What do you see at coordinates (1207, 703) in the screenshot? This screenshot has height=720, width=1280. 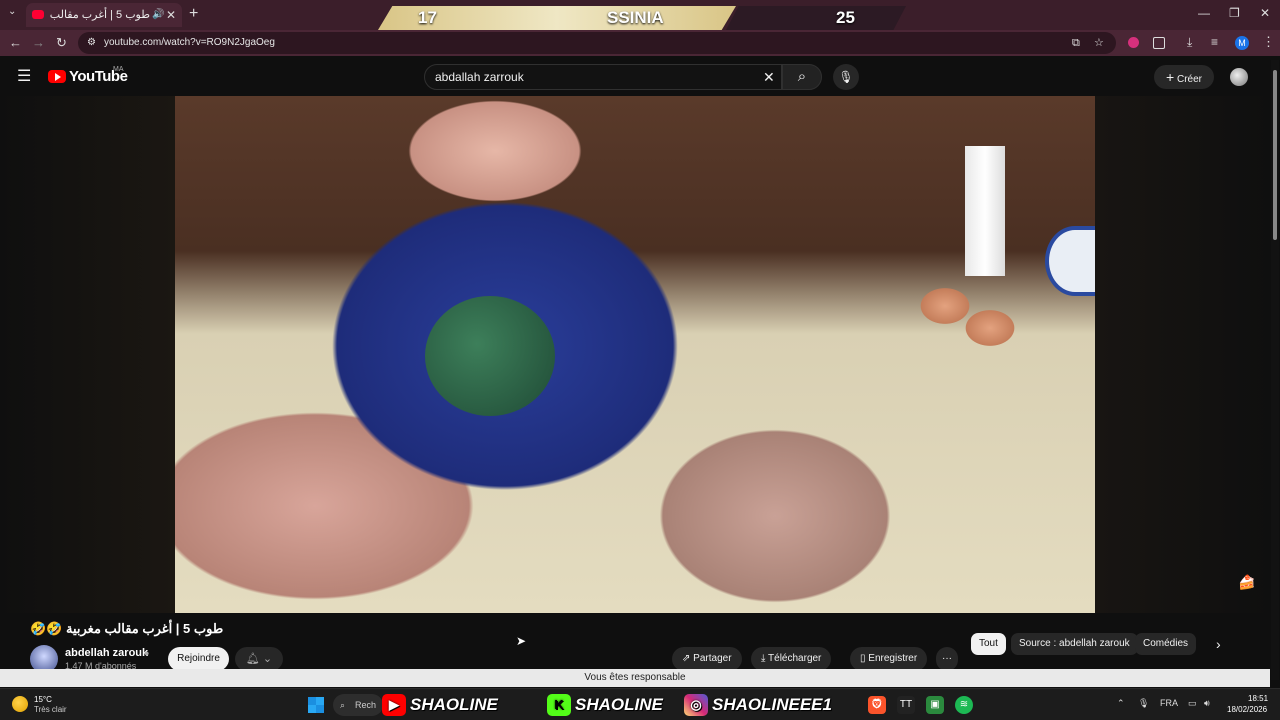 I see `volume-icon: 🔊︎` at bounding box center [1207, 703].